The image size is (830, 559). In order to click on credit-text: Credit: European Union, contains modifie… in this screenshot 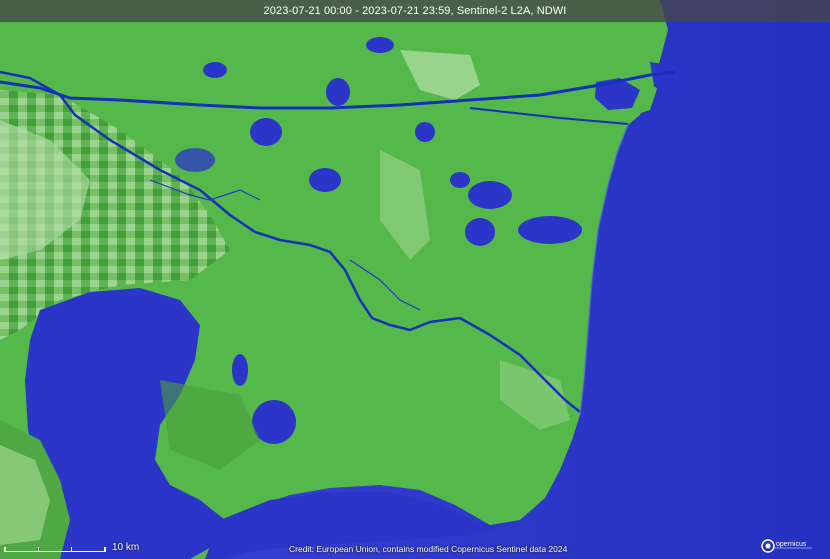, I will do `click(428, 549)`.